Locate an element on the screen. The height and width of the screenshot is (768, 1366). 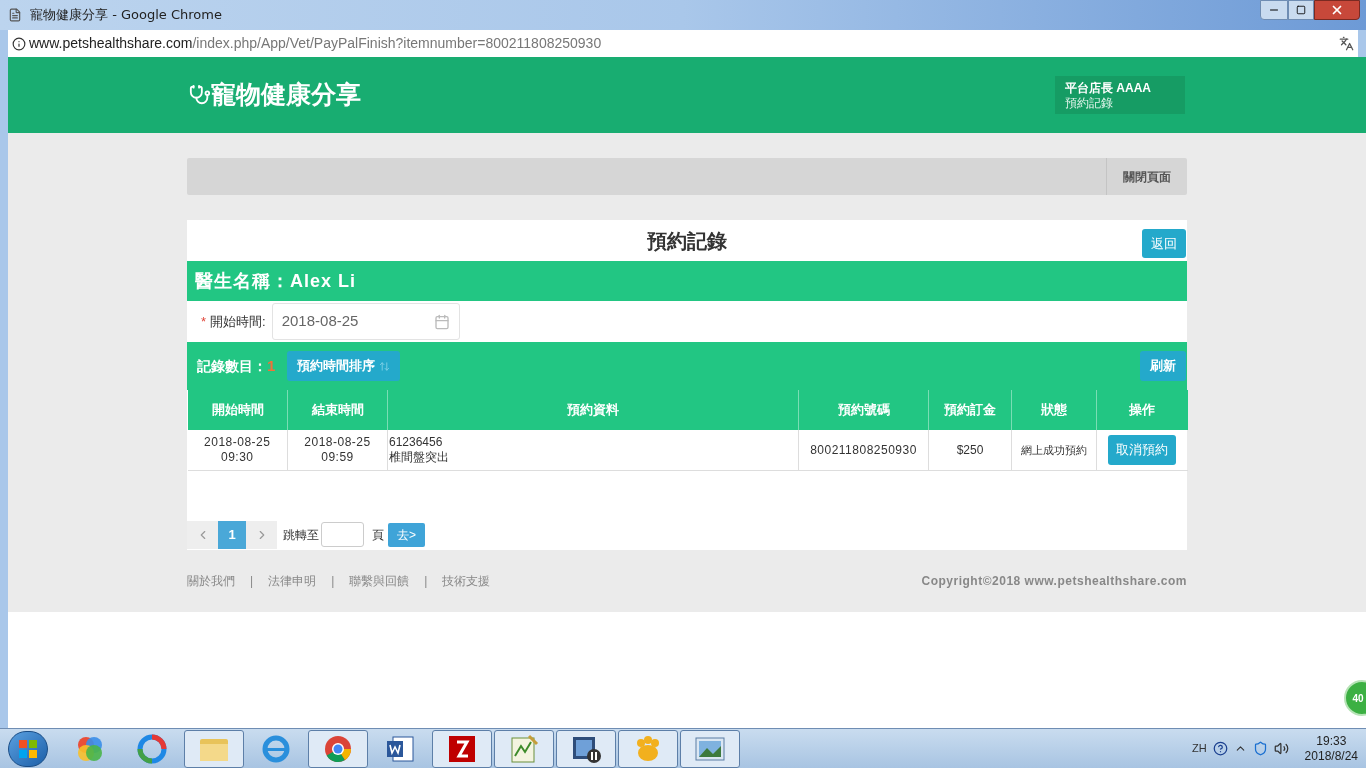
date-field: 2018-08-25 is located at coordinates (365, 321).